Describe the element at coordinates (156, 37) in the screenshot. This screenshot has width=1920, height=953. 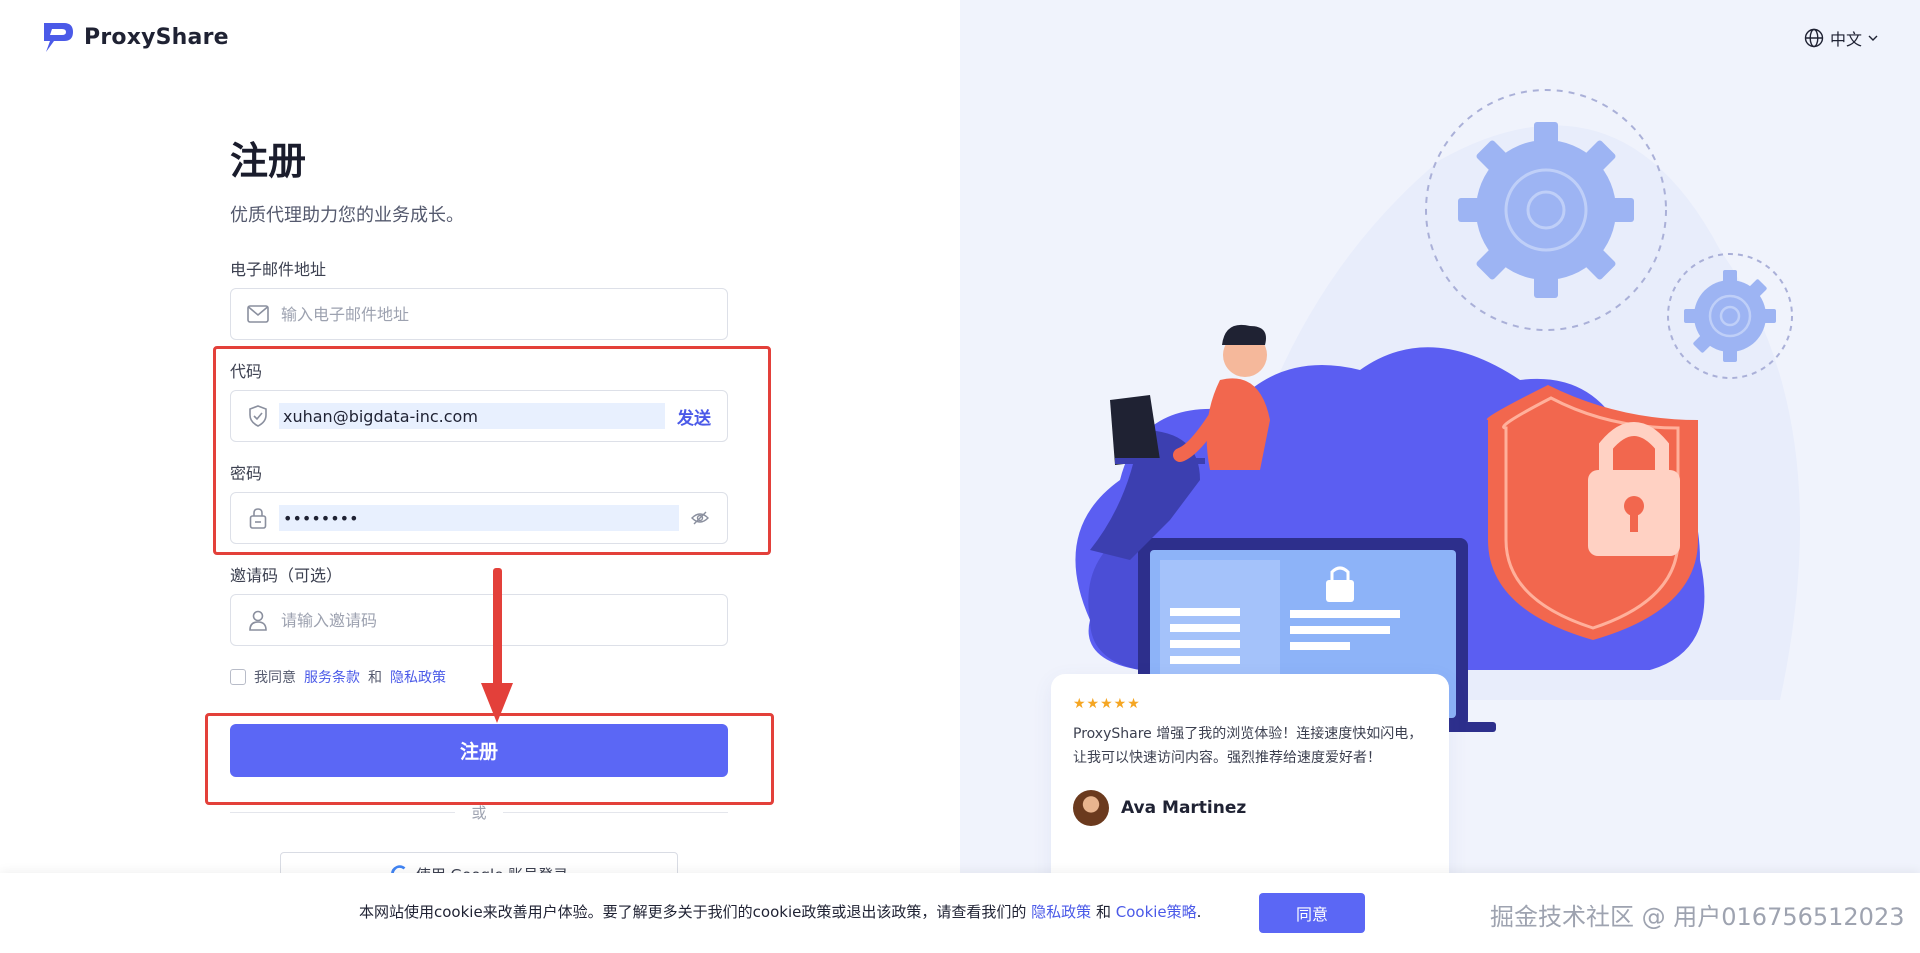
I see `brand-name: ProxyShare` at that location.